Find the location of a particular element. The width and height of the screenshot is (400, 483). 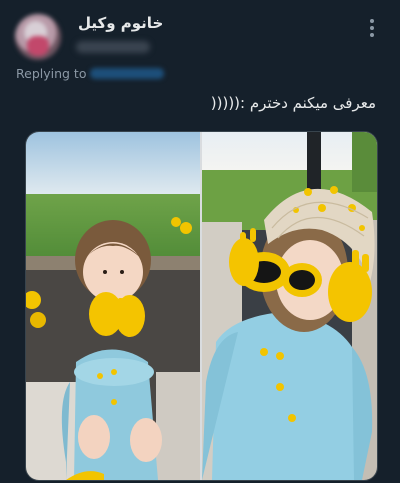

author-avatar is located at coordinates (38, 37).